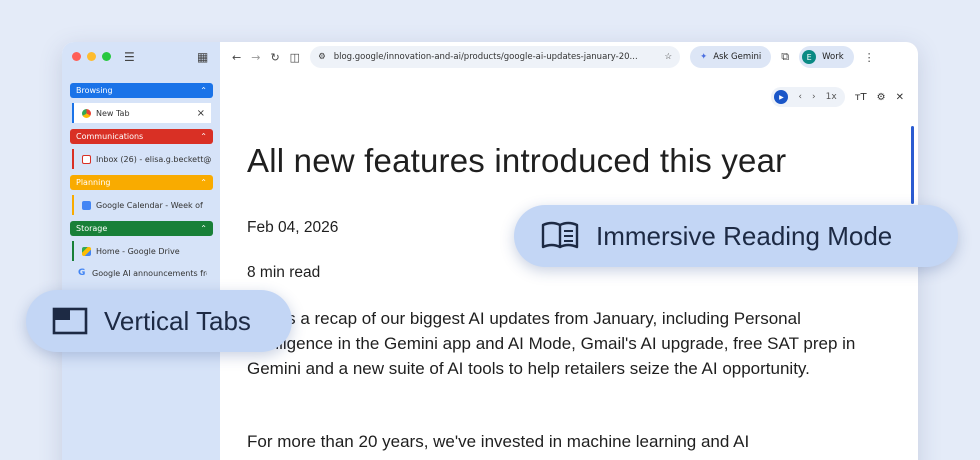 This screenshot has width=980, height=460. I want to click on tab-title: Home - Google Drive, so click(138, 251).